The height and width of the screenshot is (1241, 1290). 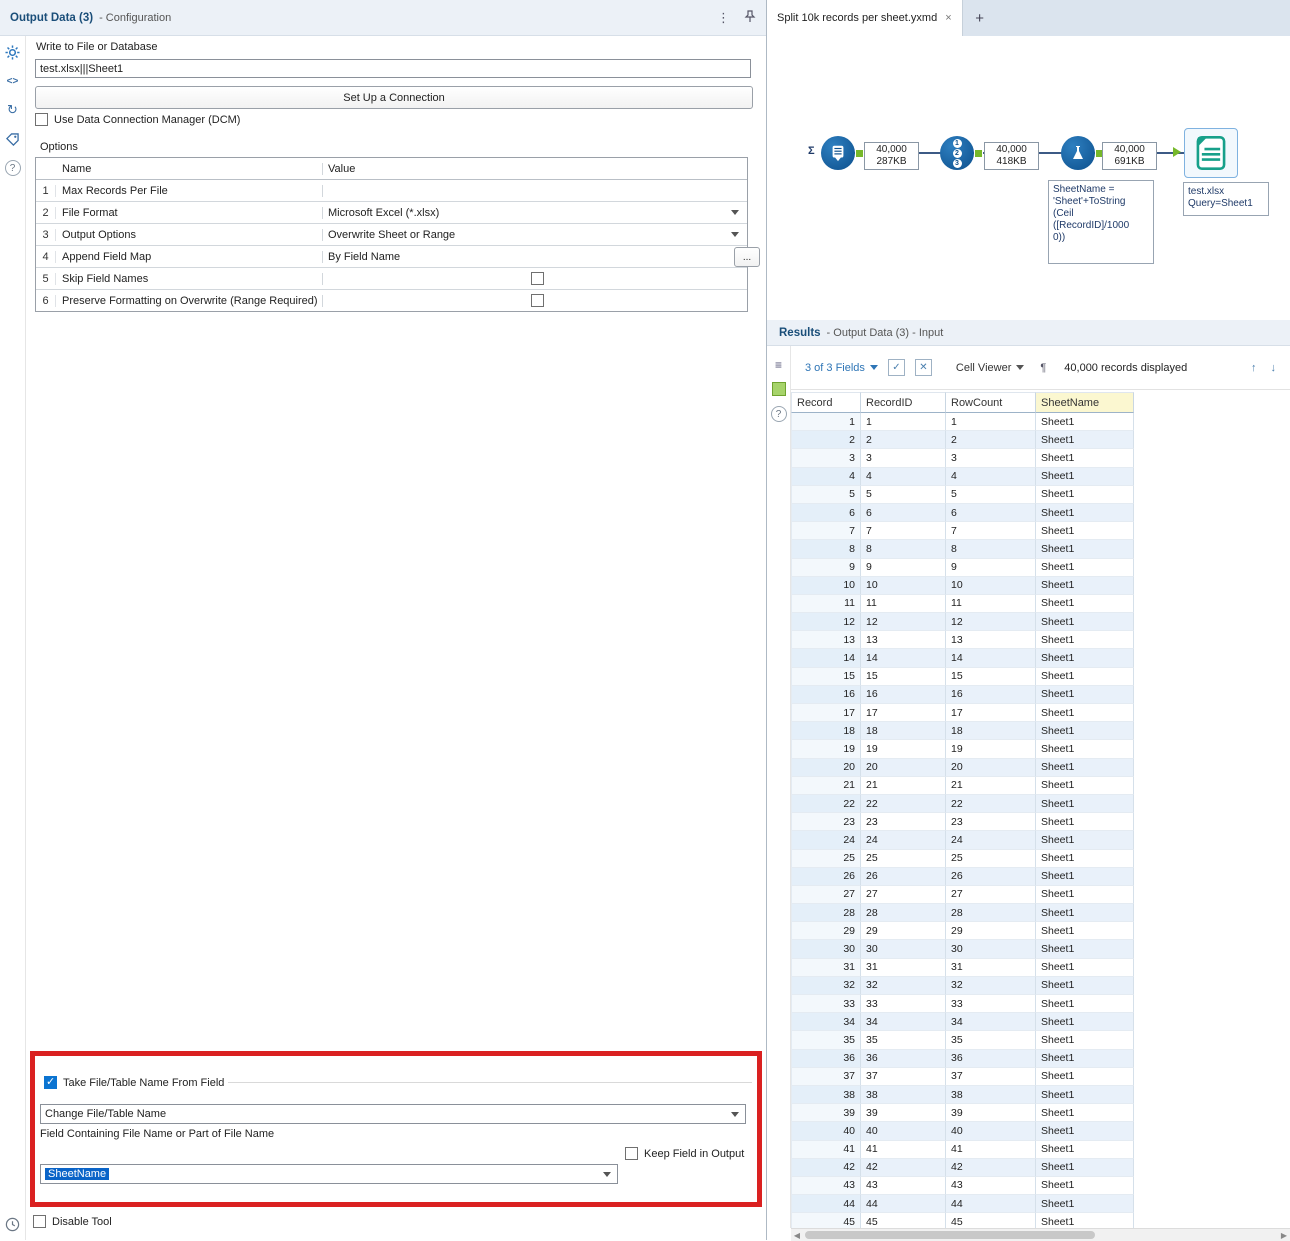 What do you see at coordinates (903, 1113) in the screenshot?
I see `recordid-cell: 39` at bounding box center [903, 1113].